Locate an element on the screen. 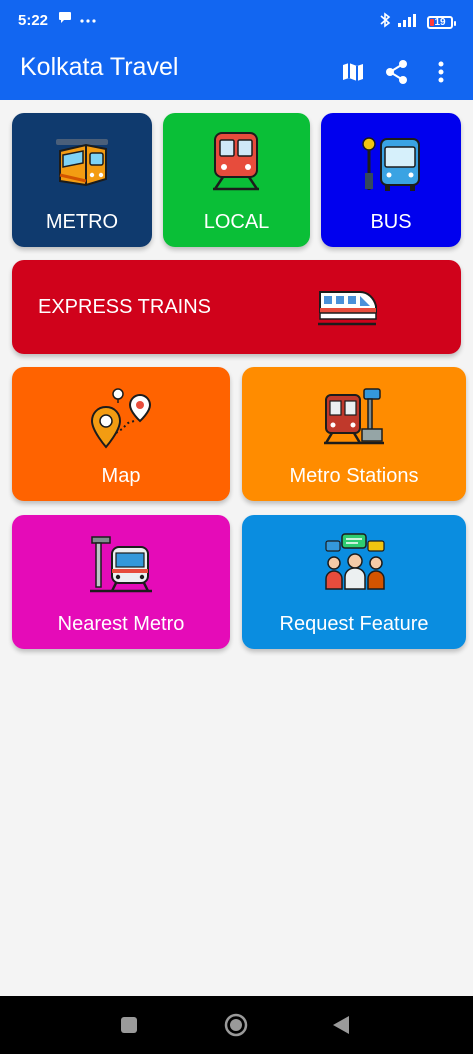 This screenshot has height=1054, width=473. express-trains-label: EXPRESS TRAINS is located at coordinates (125, 307).